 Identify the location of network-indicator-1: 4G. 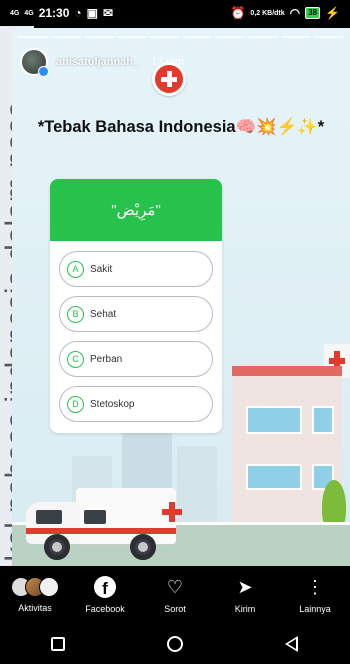
(15, 13).